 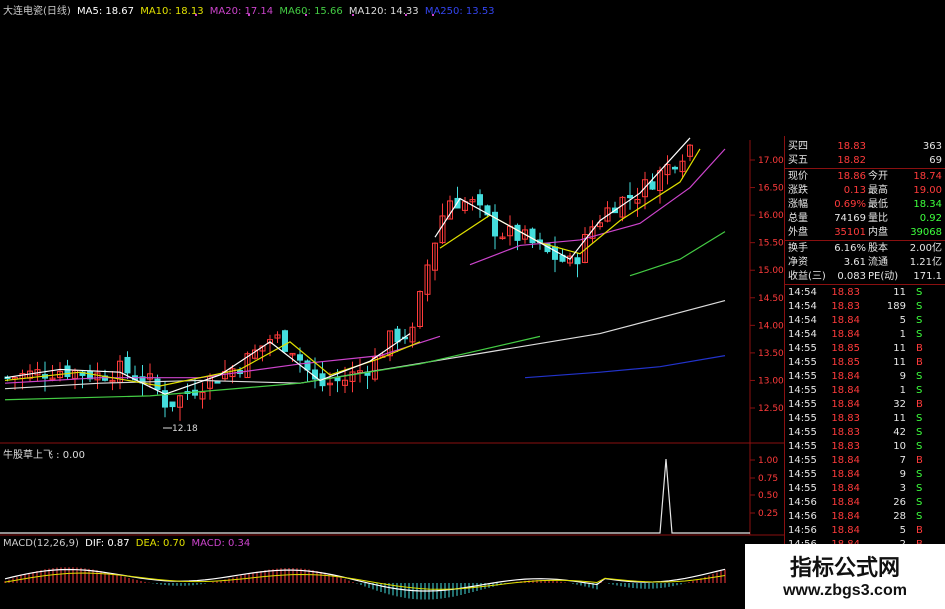 I want to click on stat-value: 19.00, so click(x=927, y=190).